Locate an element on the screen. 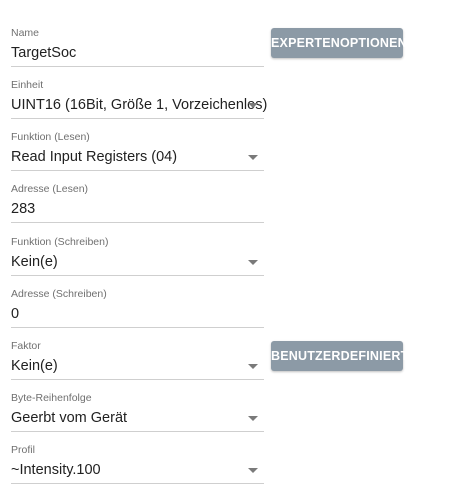 This screenshot has width=455, height=500. custom-factor-button: BENUTZERDEFINIERT is located at coordinates (339, 356).